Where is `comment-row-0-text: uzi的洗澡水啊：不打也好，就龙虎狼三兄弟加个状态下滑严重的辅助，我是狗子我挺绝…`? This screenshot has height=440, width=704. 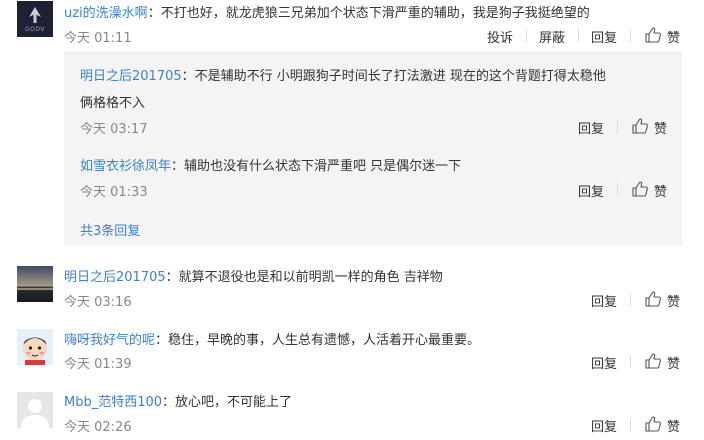
comment-row-0-text: uzi的洗澡水啊：不打也好，就龙虎狼三兄弟加个状态下滑严重的辅助，我是狗子我挺绝… is located at coordinates (327, 11).